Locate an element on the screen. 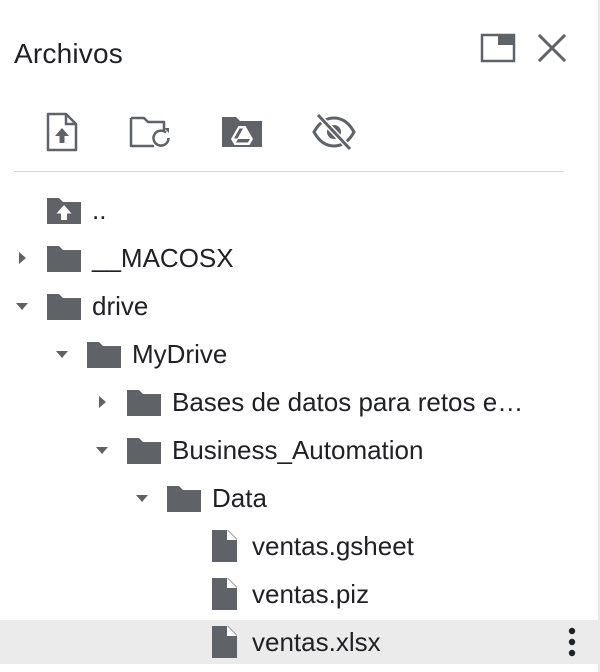  tree-item-label: Business_Automation is located at coordinates (298, 450).